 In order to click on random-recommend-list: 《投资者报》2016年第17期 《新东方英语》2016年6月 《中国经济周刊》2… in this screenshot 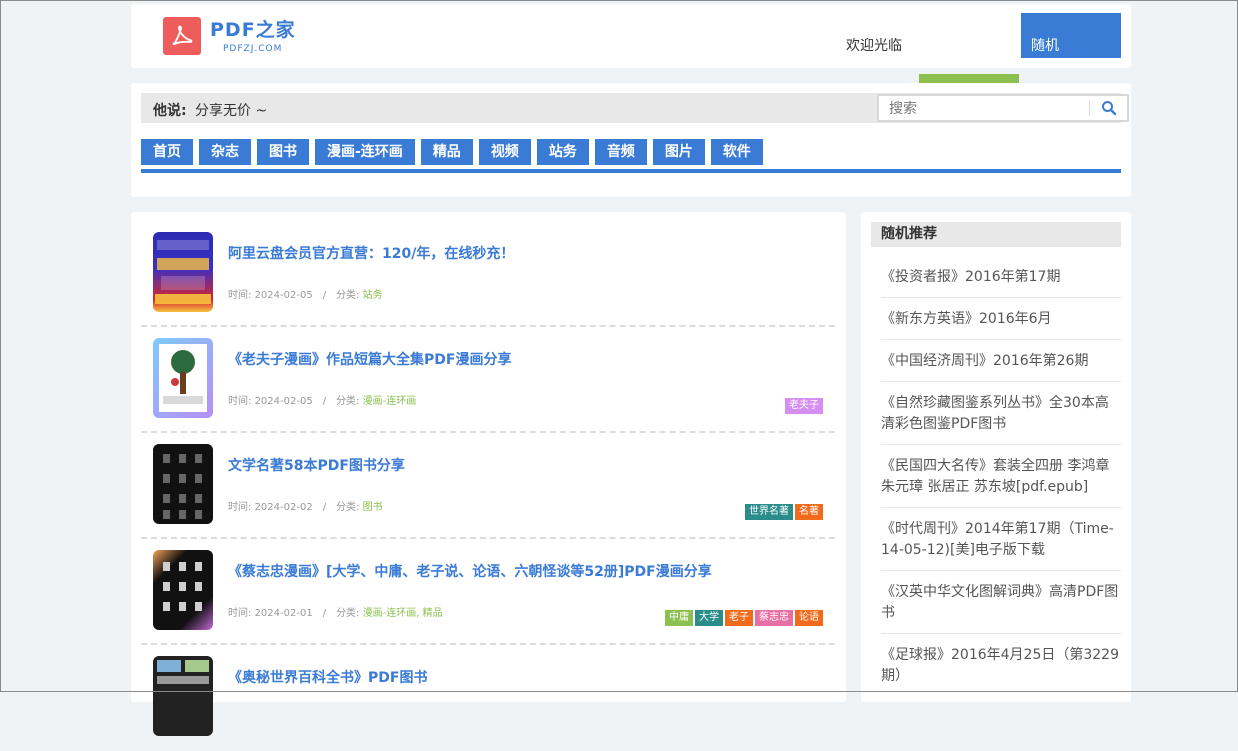, I will do `click(1001, 476)`.